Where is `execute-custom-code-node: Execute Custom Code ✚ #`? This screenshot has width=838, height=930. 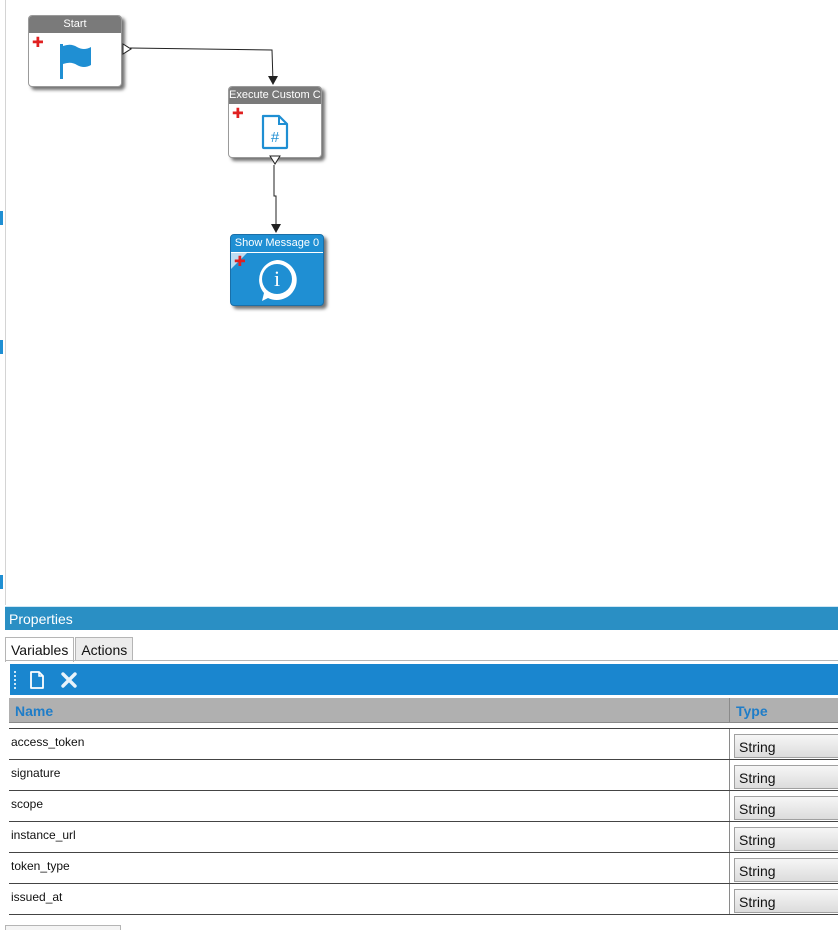 execute-custom-code-node: Execute Custom Code ✚ # is located at coordinates (275, 122).